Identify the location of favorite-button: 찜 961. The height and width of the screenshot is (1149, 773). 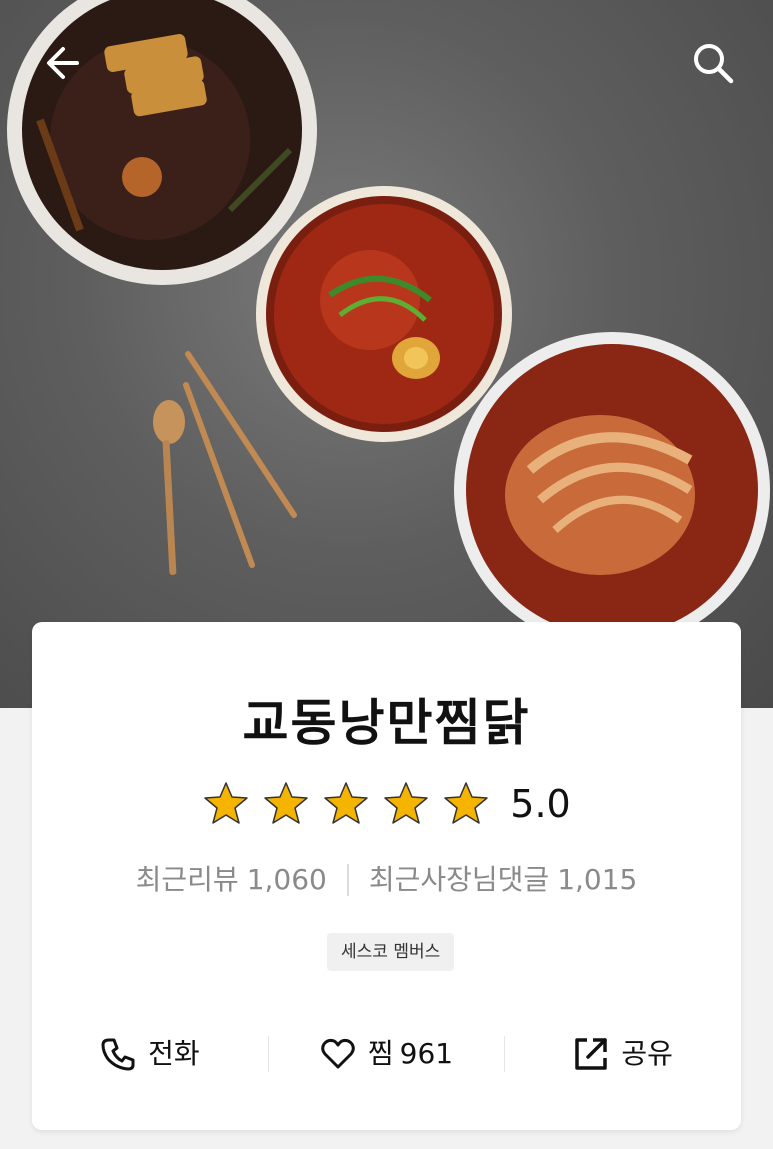
(387, 1054).